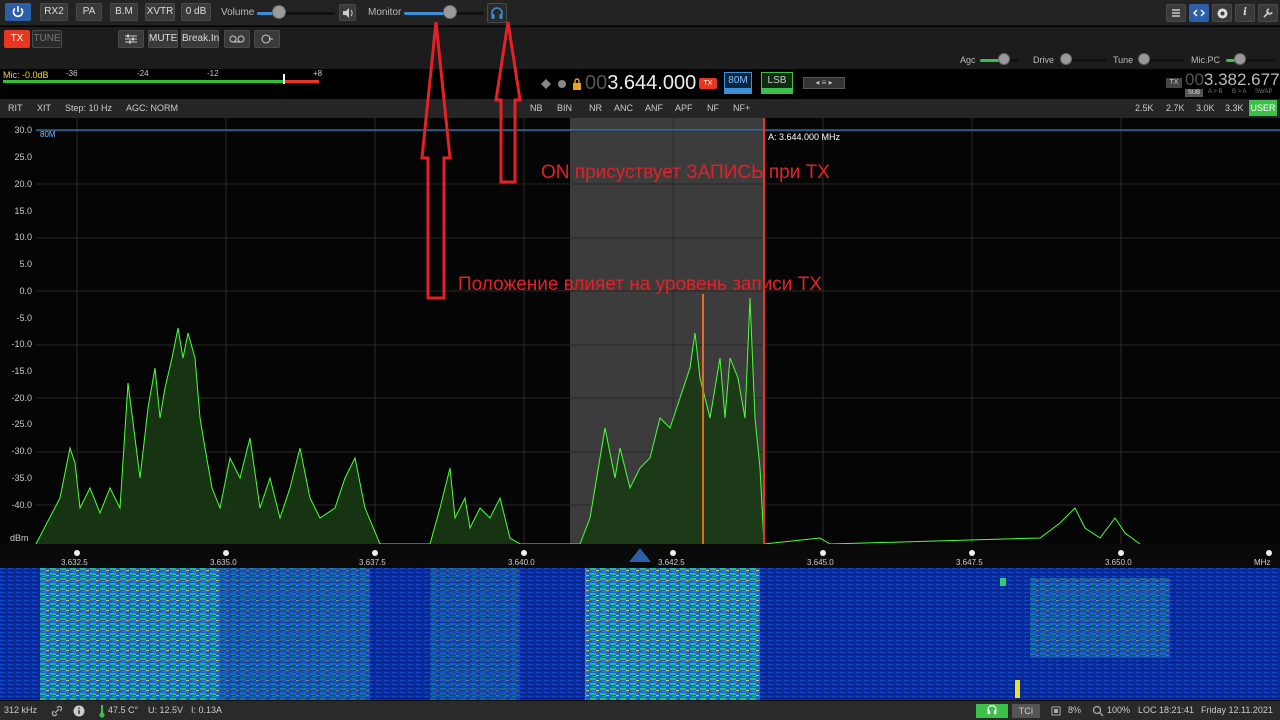 This screenshot has height=720, width=1280. I want to click on settings-button, so click(1222, 13).